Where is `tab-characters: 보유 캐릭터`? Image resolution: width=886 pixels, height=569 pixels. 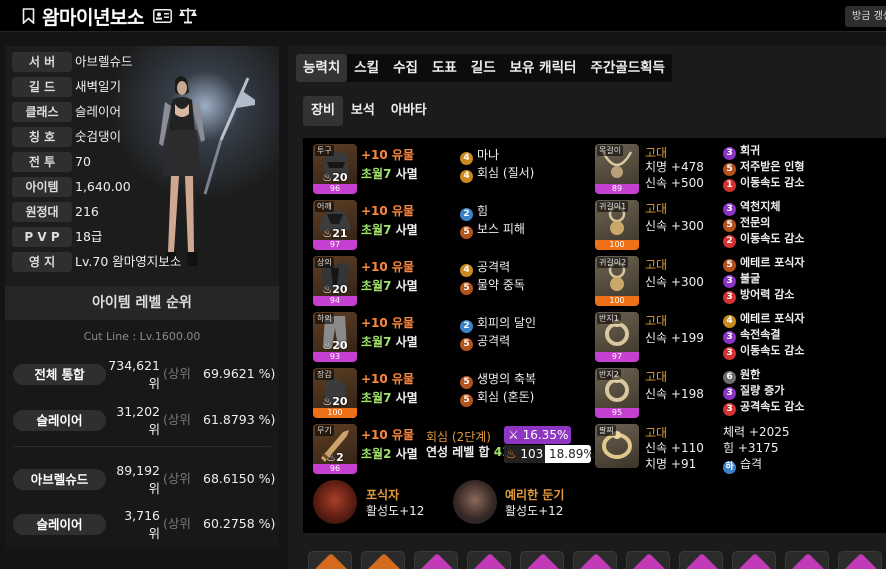 tab-characters: 보유 캐릭터 is located at coordinates (543, 68).